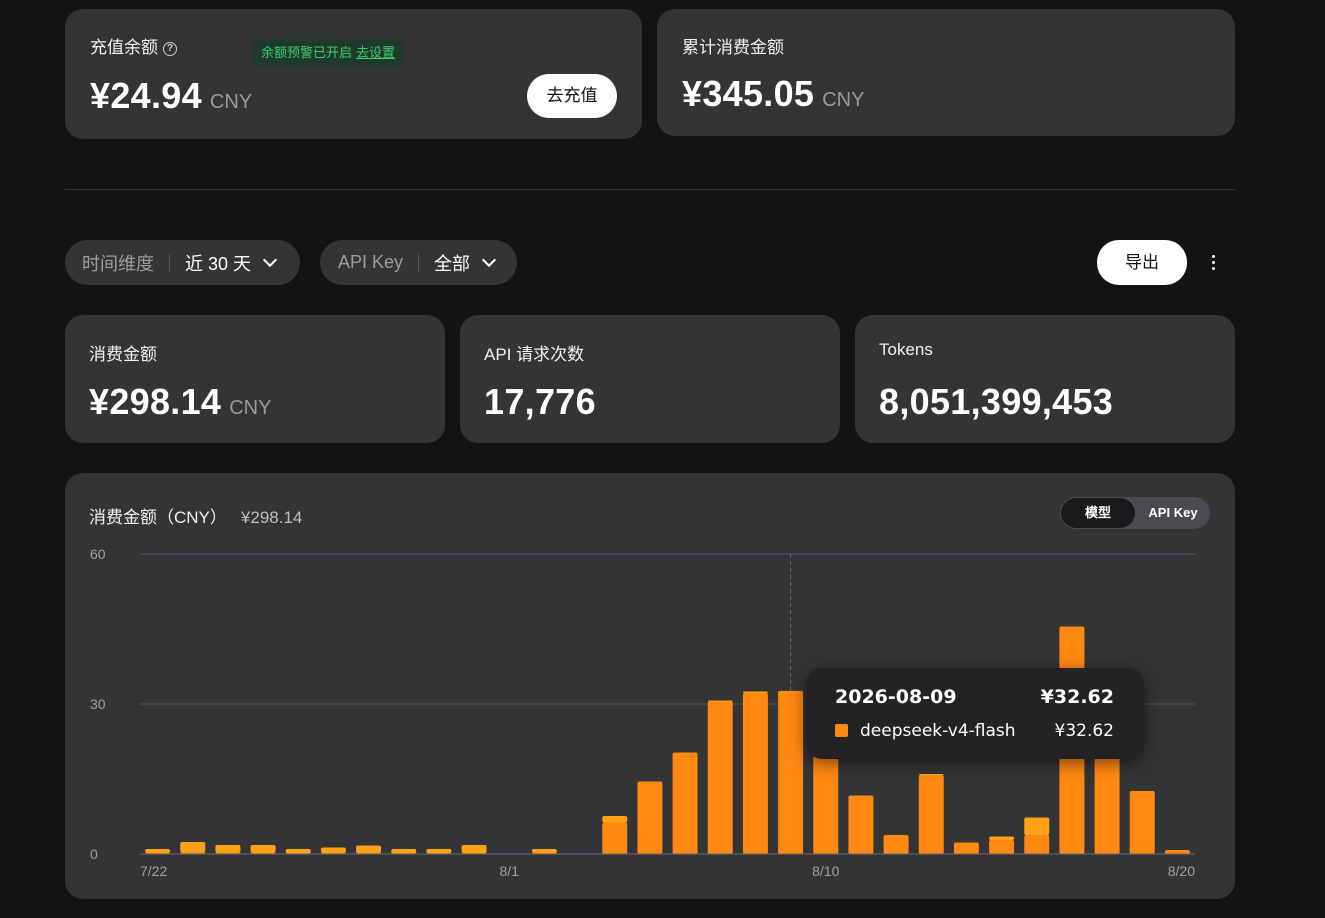 Image resolution: width=1325 pixels, height=918 pixels. Describe the element at coordinates (896, 697) in the screenshot. I see `tooltip-date: 2026-08-09` at that location.